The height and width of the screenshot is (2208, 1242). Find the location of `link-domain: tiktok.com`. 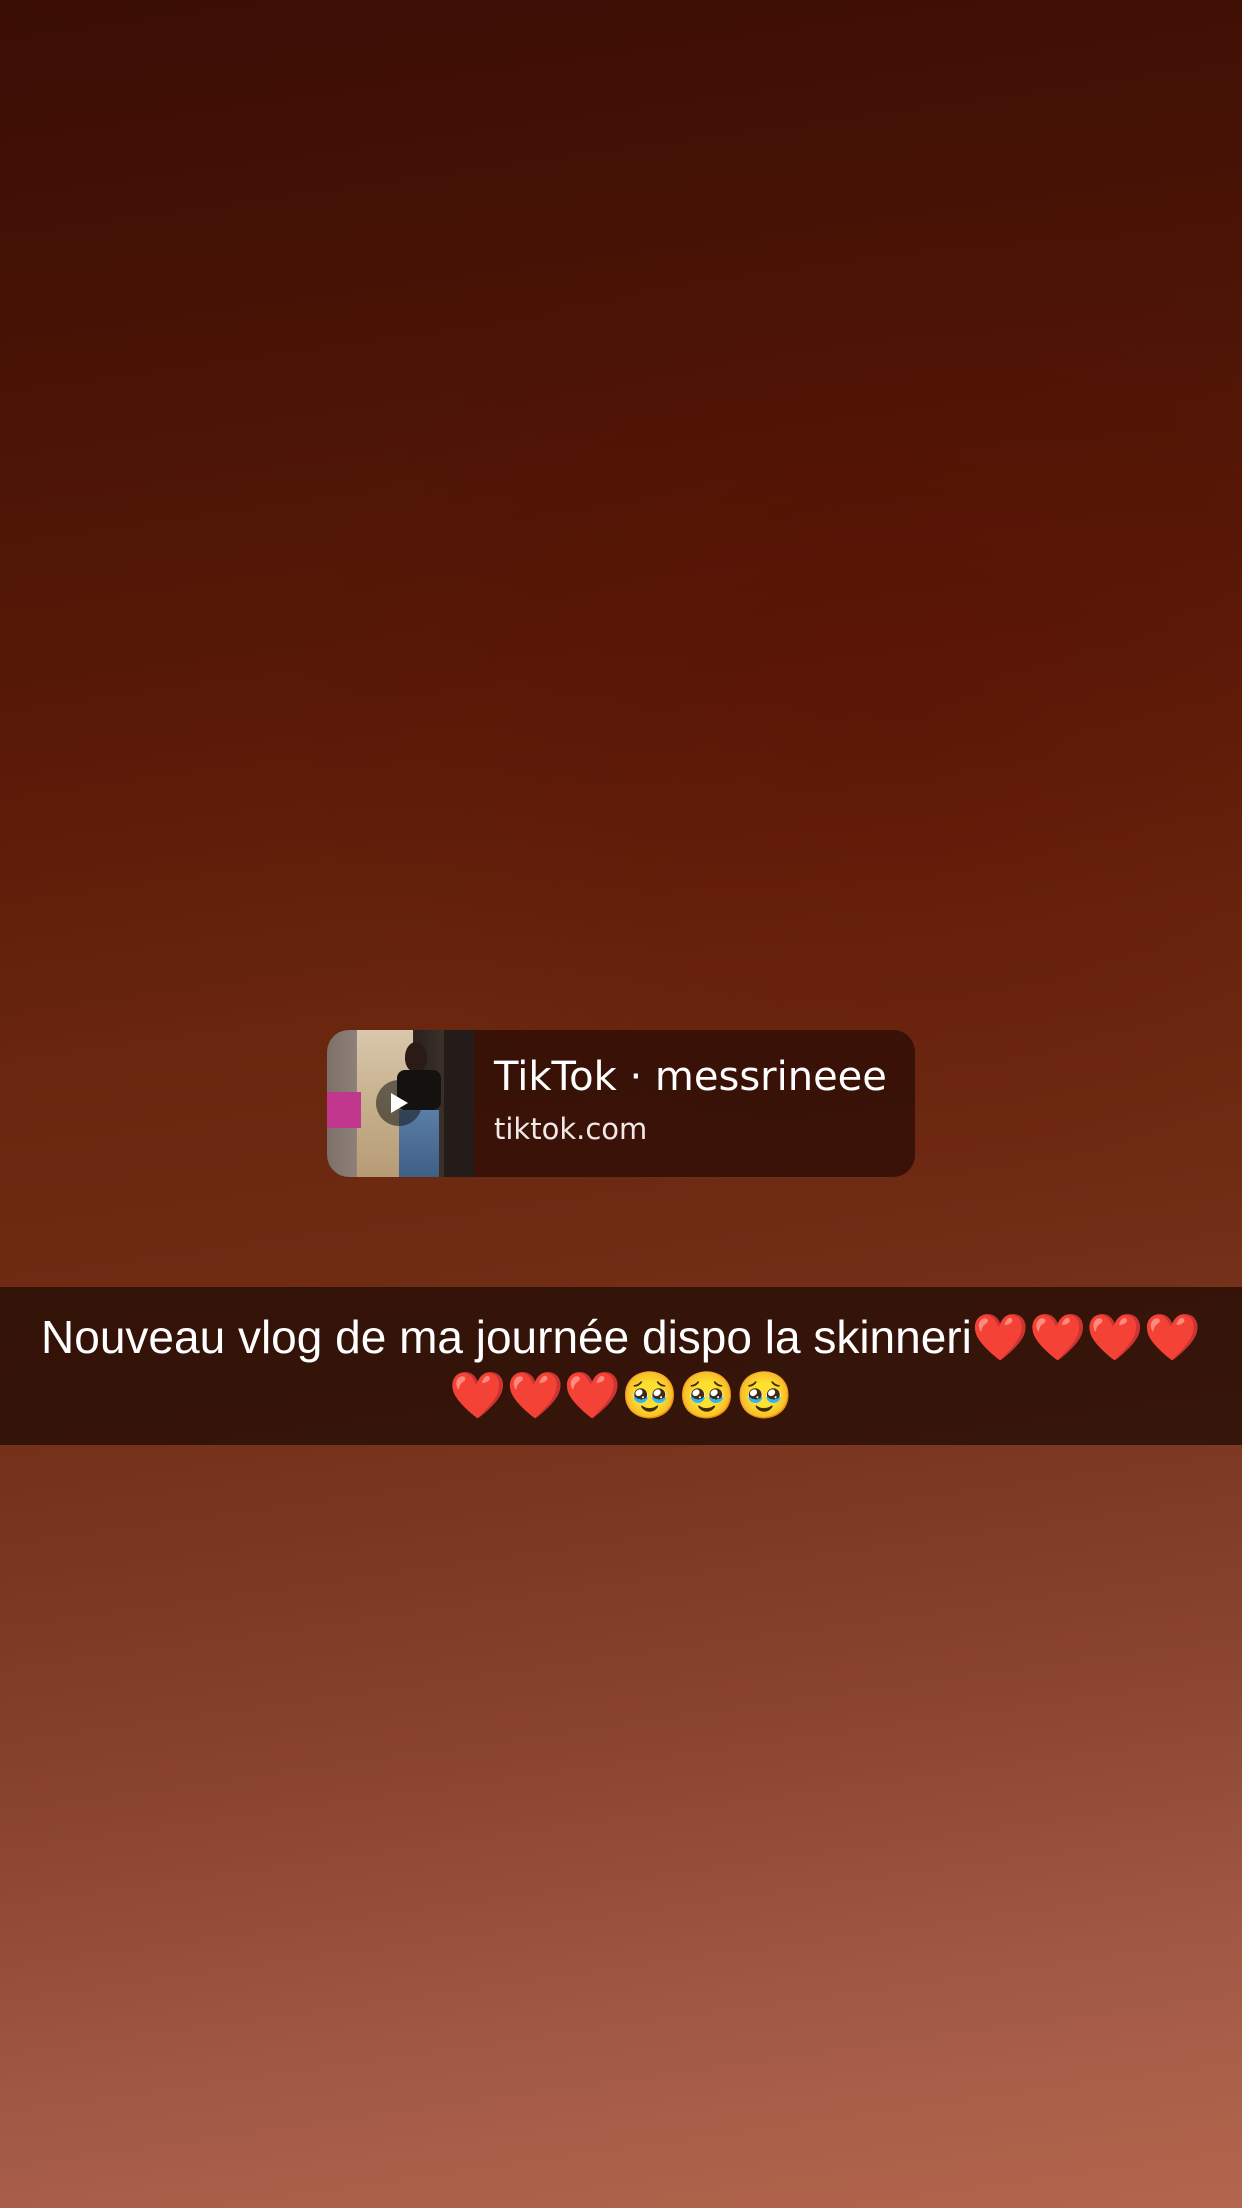

link-domain: tiktok.com is located at coordinates (571, 1129).